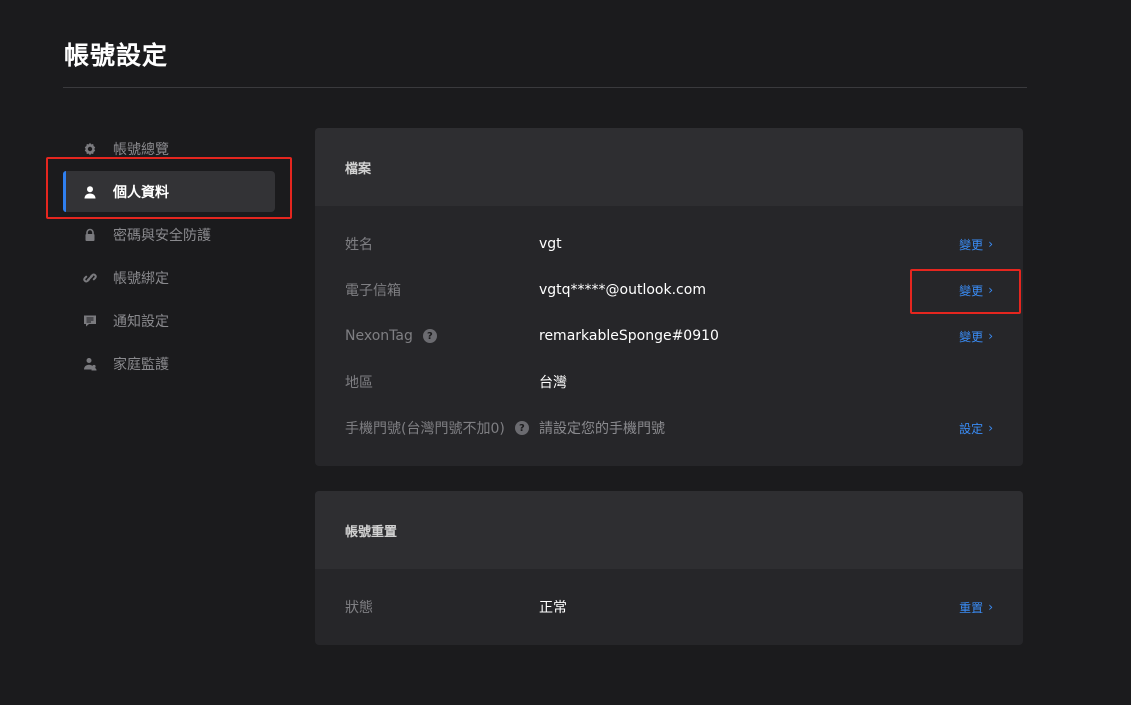 The image size is (1131, 705). I want to click on sidebar-item-label: 通知設定, so click(141, 321).